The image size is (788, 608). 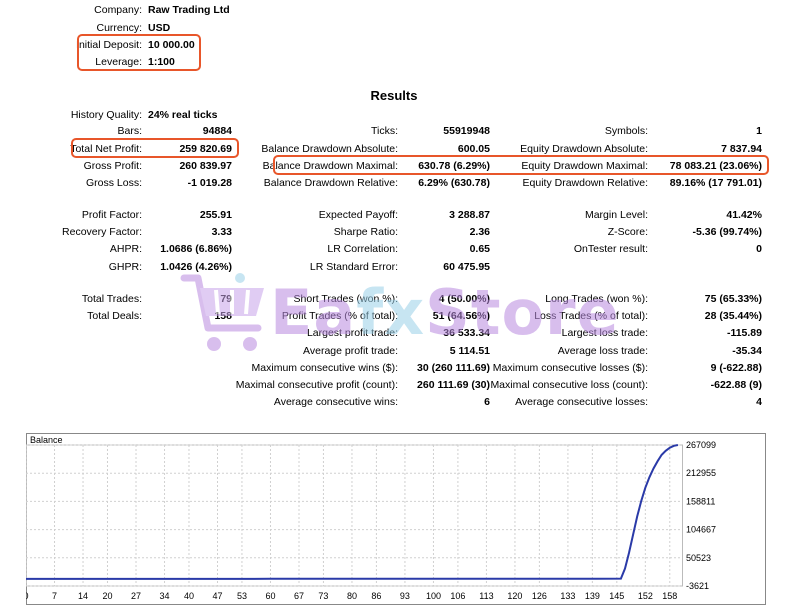 What do you see at coordinates (242, 596) in the screenshot?
I see `x-tick-label: 53` at bounding box center [242, 596].